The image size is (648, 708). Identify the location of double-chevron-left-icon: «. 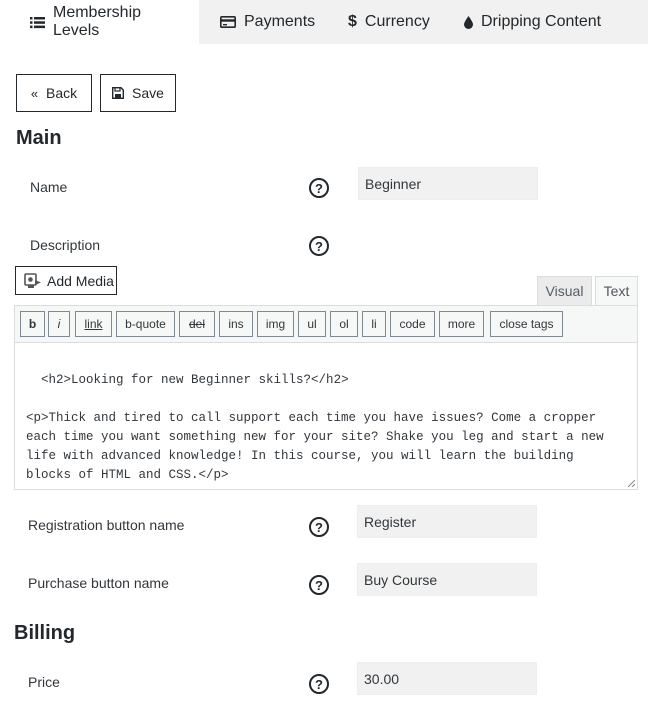
(34, 93).